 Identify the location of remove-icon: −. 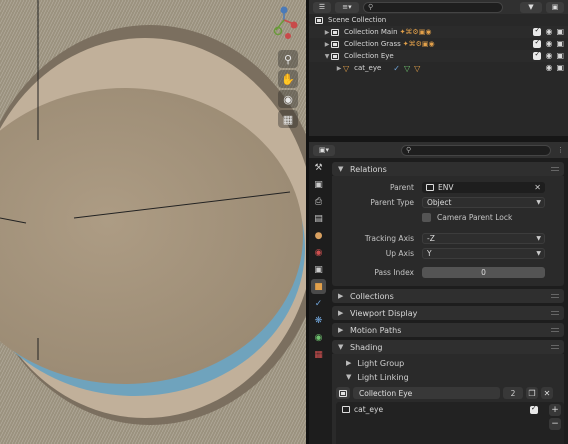
(555, 424).